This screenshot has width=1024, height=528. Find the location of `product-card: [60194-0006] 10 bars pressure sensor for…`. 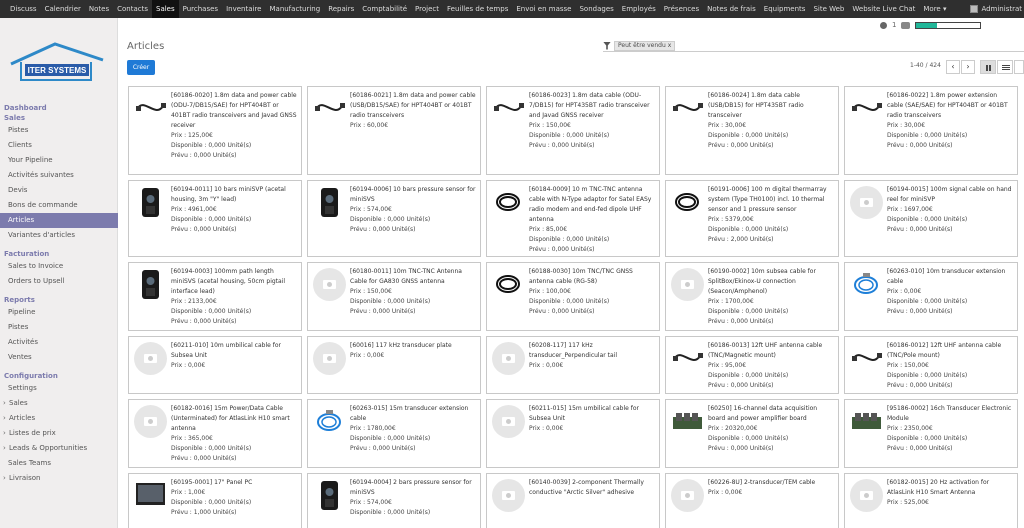

product-card: [60194-0006] 10 bars pressure sensor for… is located at coordinates (394, 218).